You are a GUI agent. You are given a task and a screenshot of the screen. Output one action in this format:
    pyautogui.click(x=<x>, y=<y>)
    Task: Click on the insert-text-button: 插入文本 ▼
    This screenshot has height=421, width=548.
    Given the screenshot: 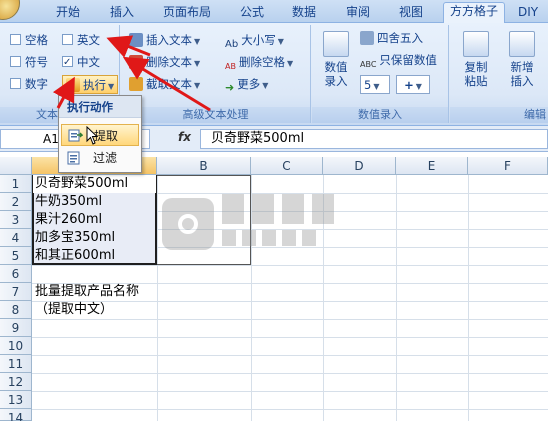 What is the action you would take?
    pyautogui.click(x=164, y=40)
    